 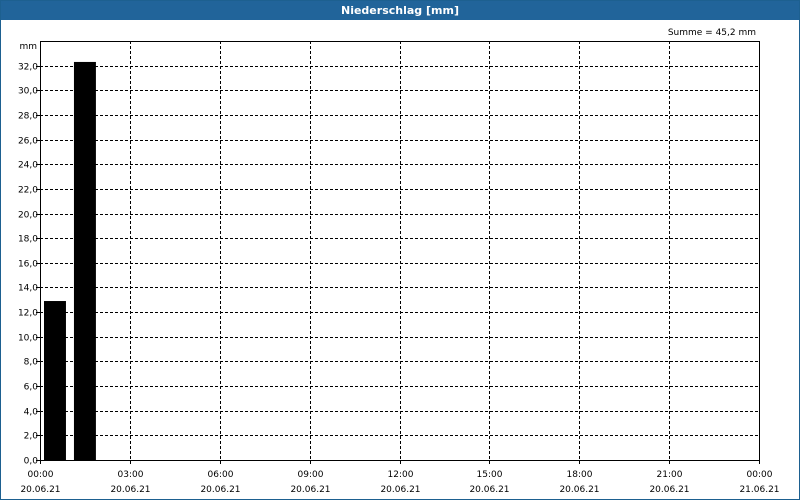 What do you see at coordinates (70, 260) in the screenshot?
I see `bars-layer` at bounding box center [70, 260].